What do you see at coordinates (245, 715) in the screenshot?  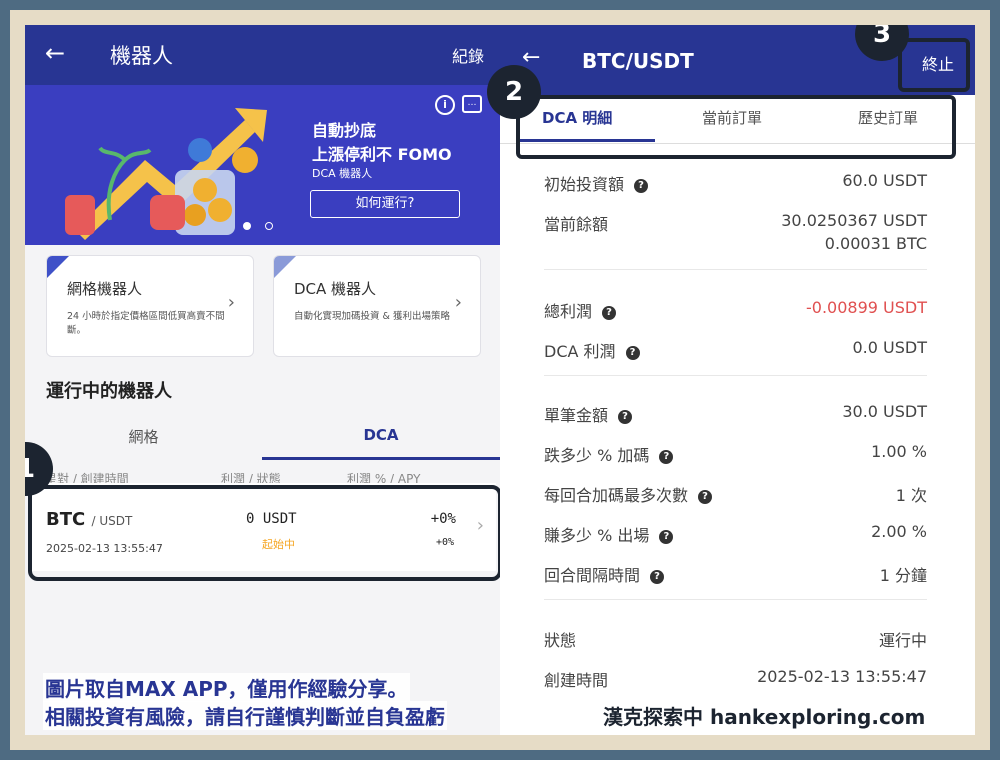 I see `watermark-line2: 相關投資有風險，請自行謹慎判斷並自負盈虧` at bounding box center [245, 715].